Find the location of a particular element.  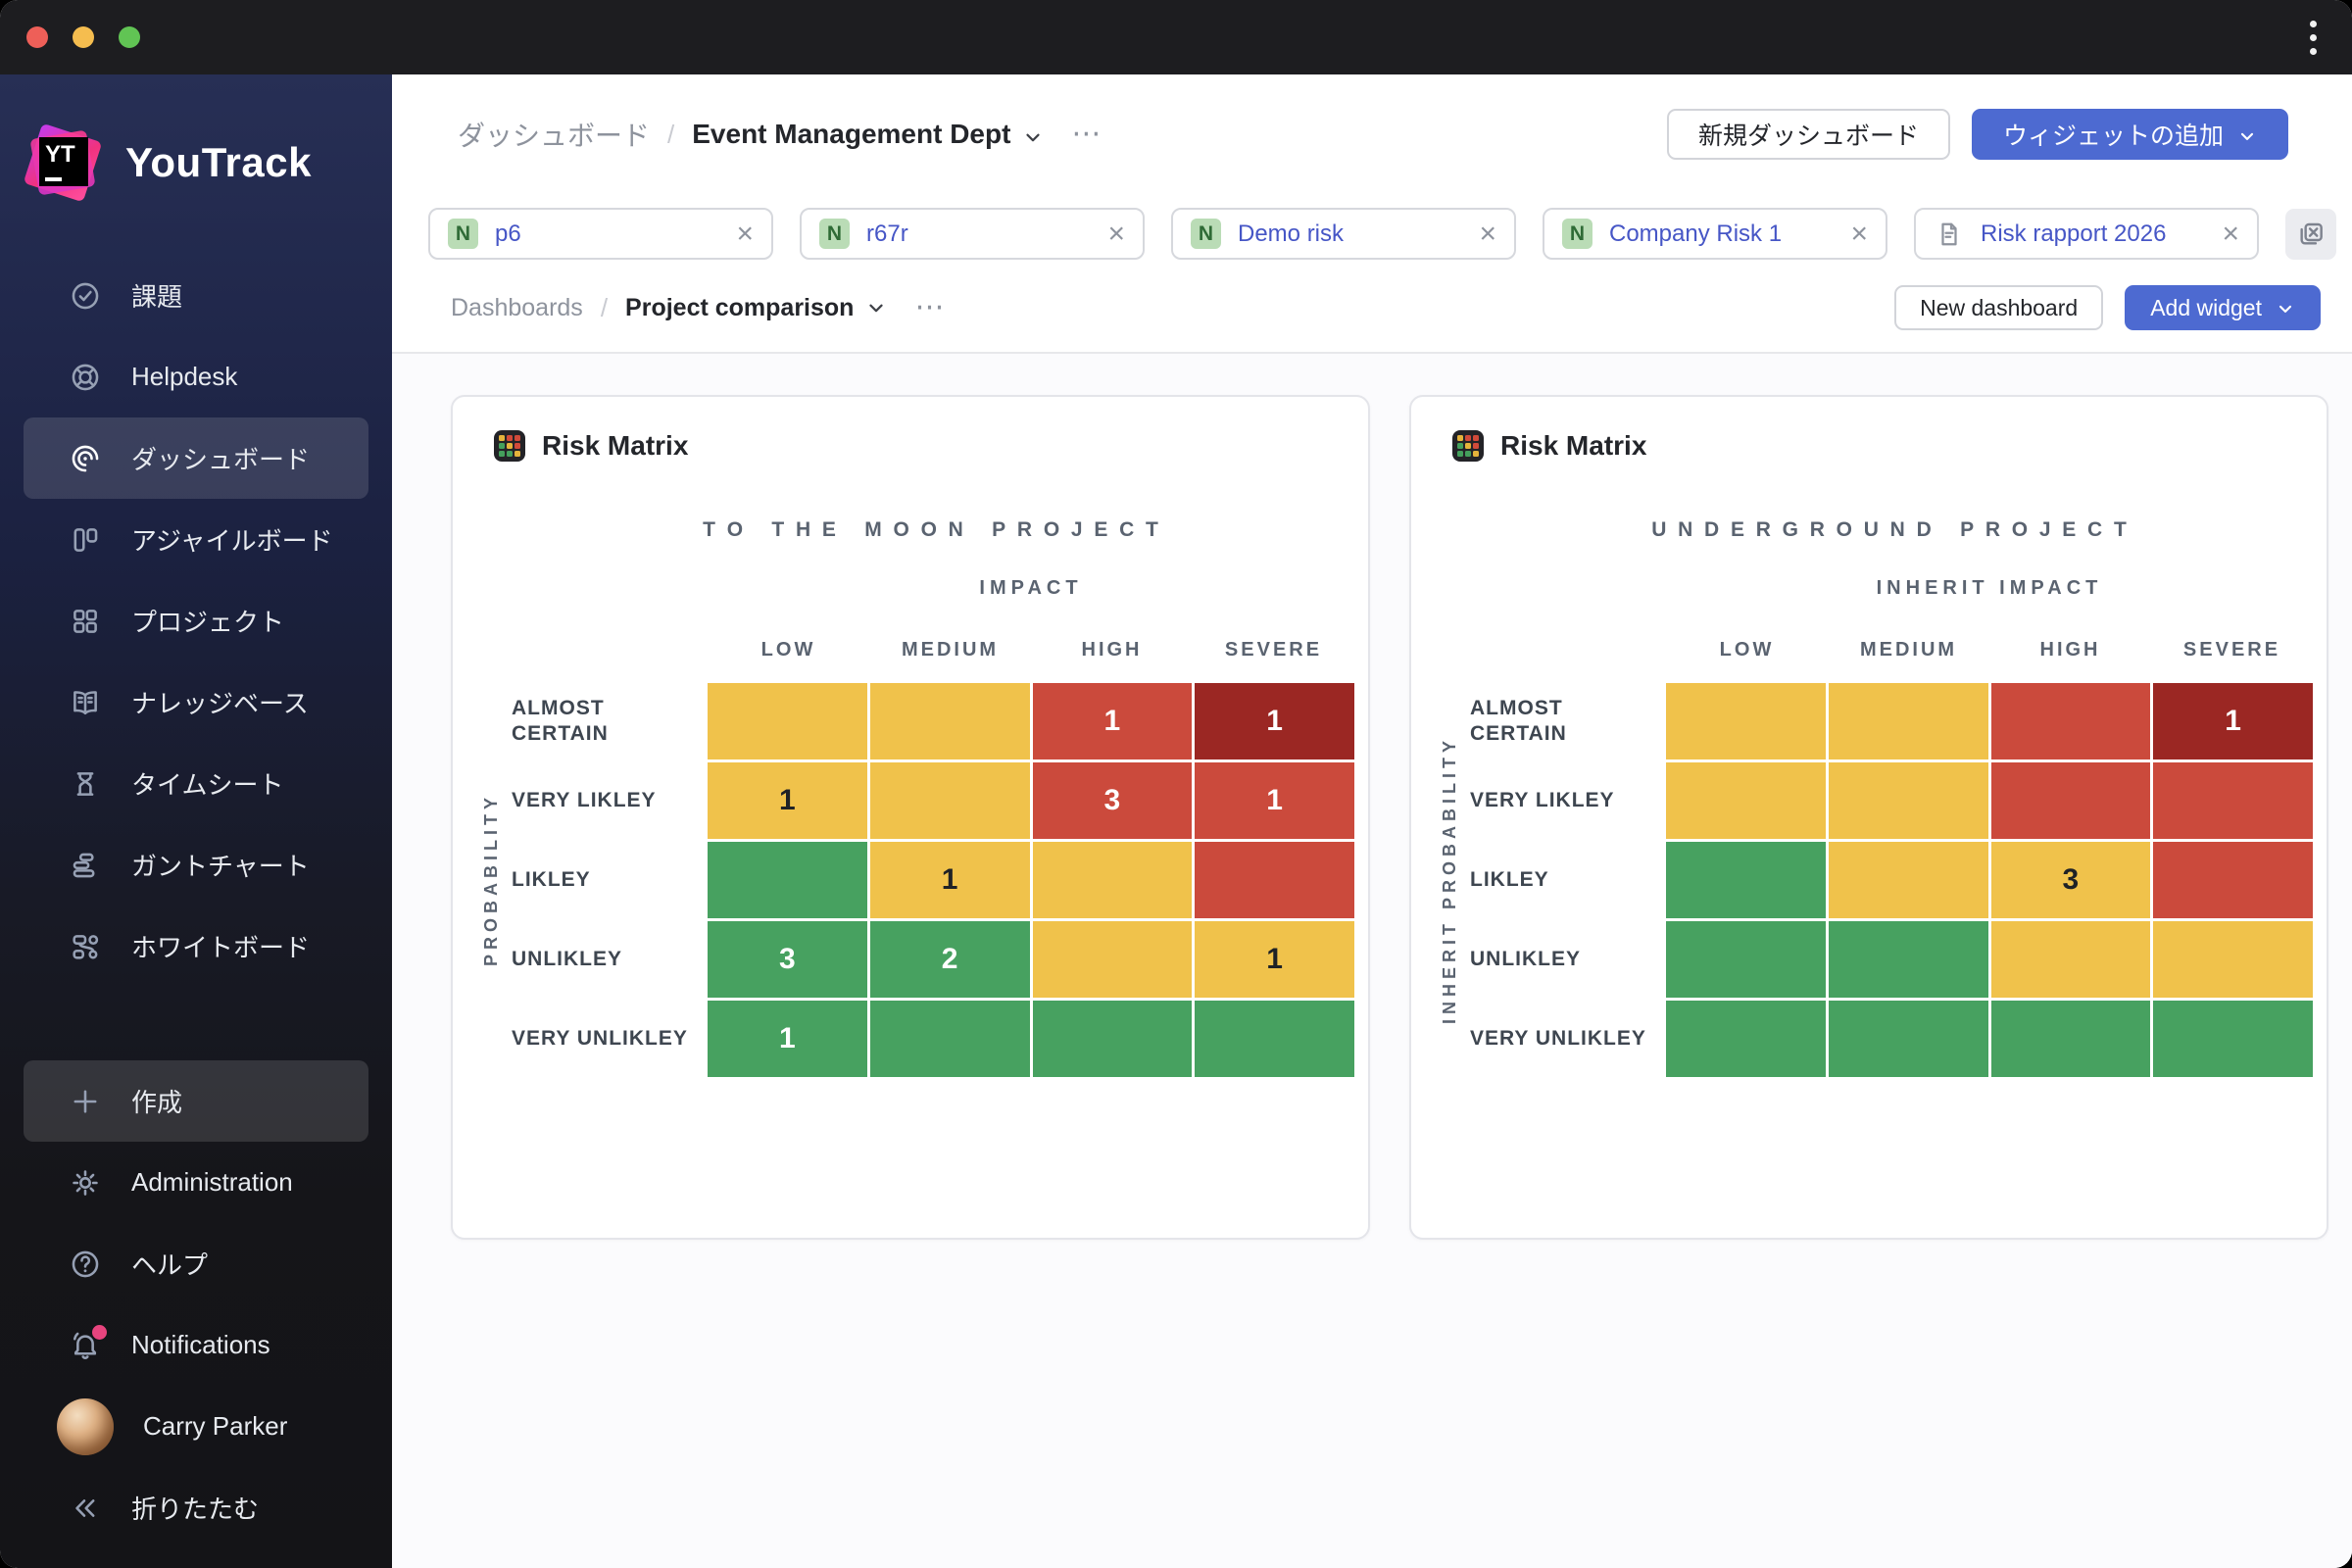

column-header: HIGH is located at coordinates (1112, 650).